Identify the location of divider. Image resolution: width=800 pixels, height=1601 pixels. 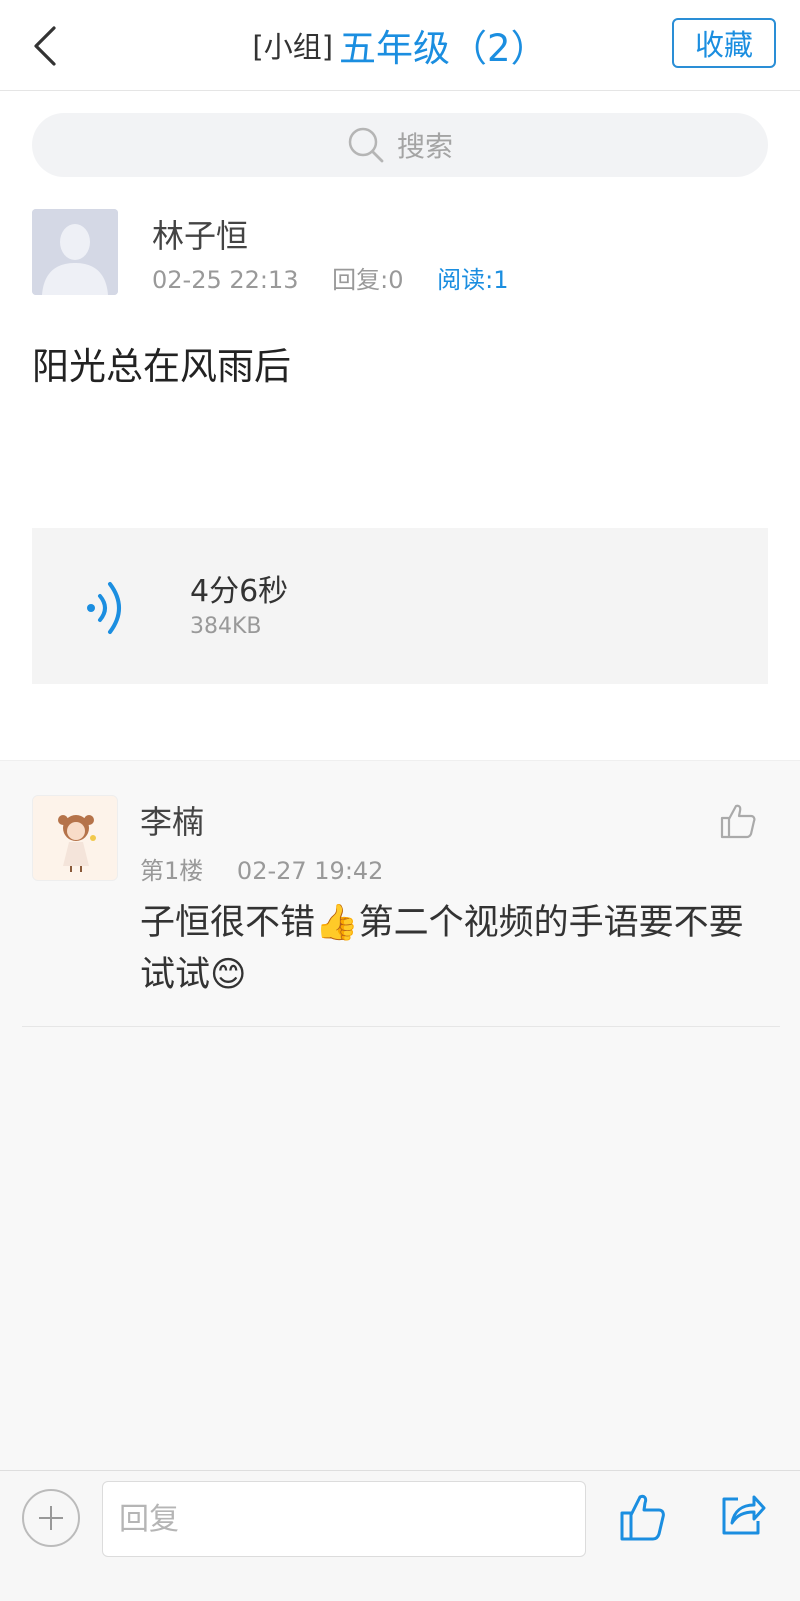
(401, 1026).